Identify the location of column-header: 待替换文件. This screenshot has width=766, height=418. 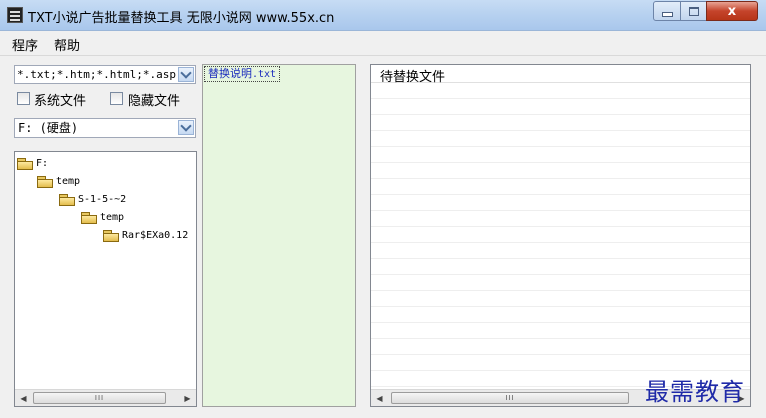
(560, 75).